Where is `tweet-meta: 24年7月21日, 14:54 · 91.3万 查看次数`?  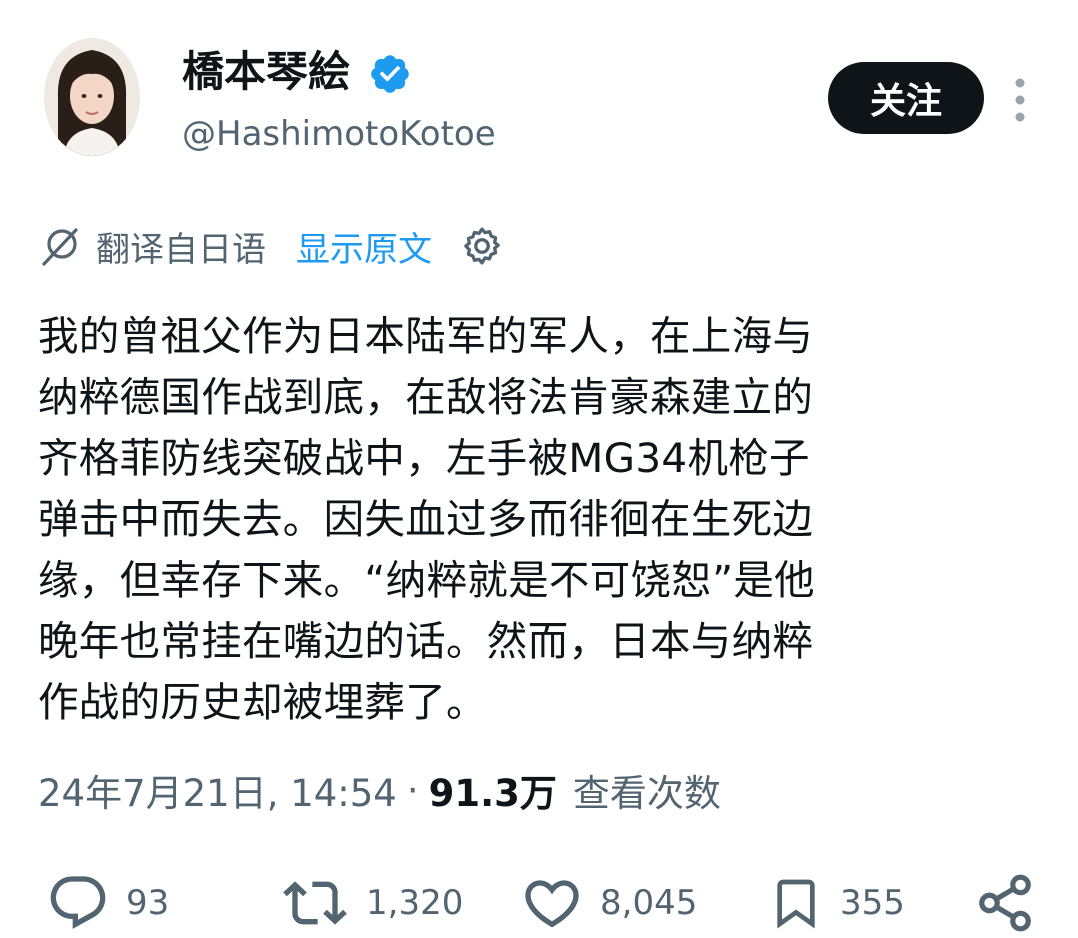 tweet-meta: 24年7月21日, 14:54 · 91.3万 查看次数 is located at coordinates (379, 790).